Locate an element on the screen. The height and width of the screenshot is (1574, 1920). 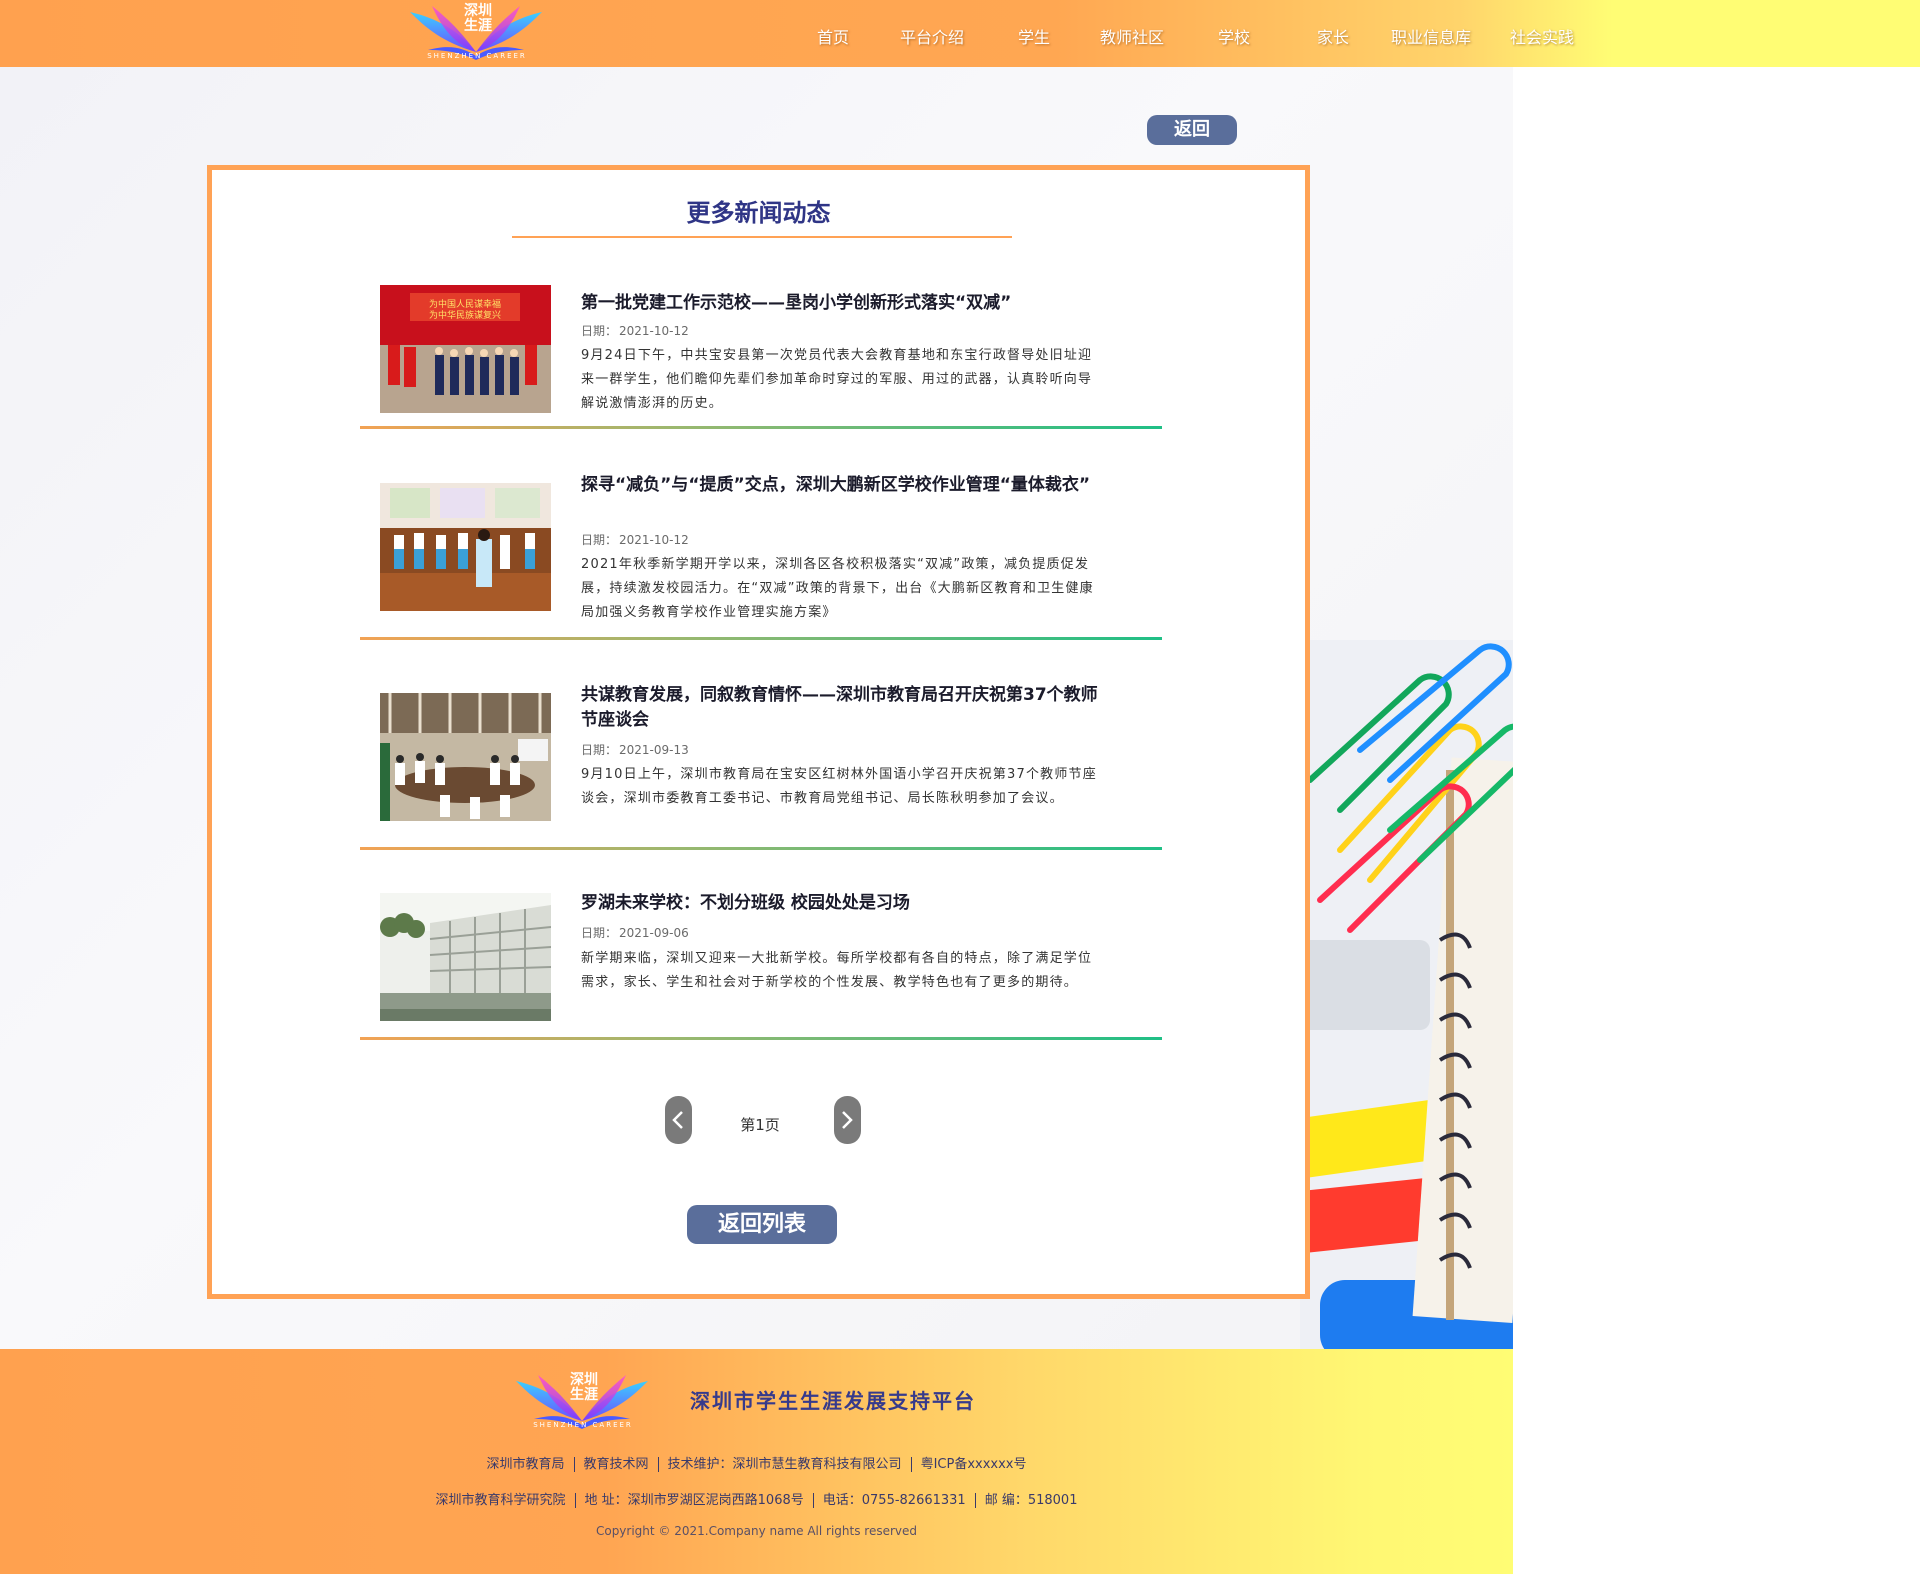
next-page-button is located at coordinates (847, 1120).